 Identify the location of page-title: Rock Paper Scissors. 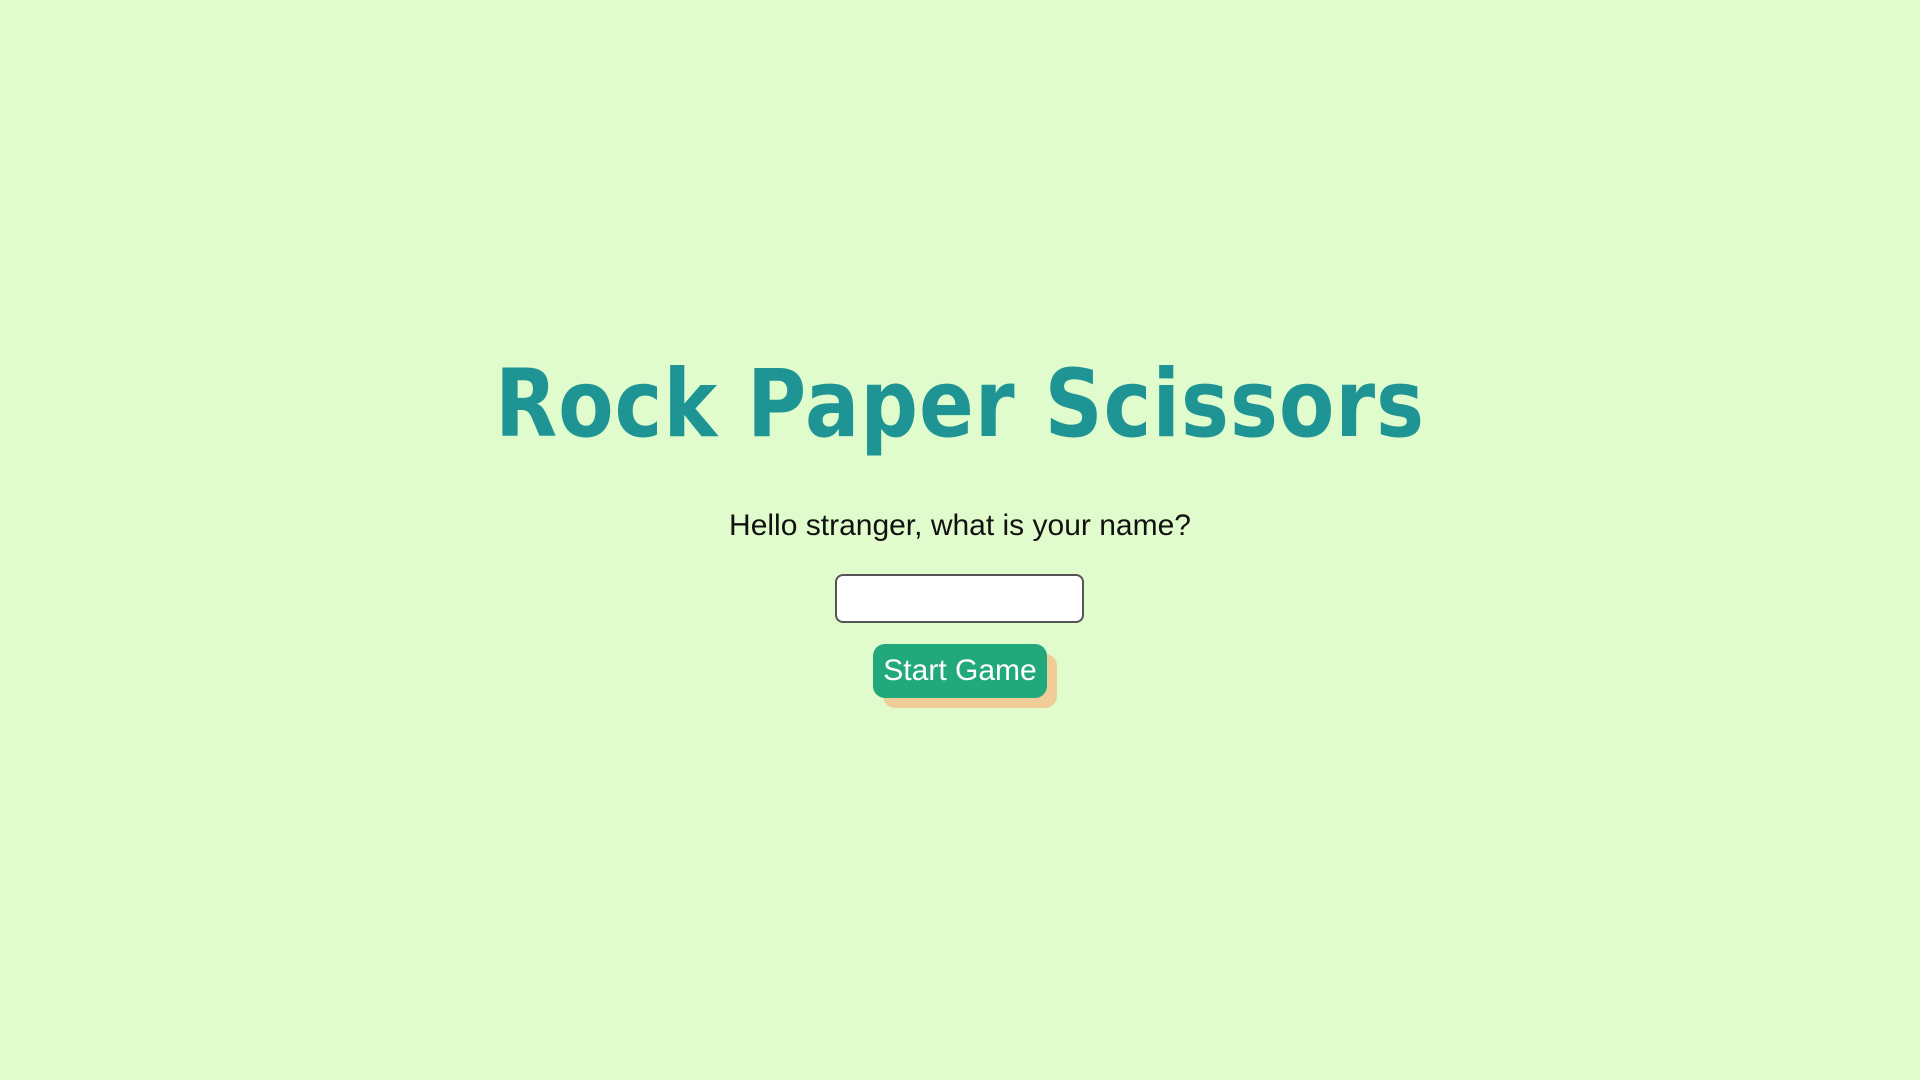
(960, 404).